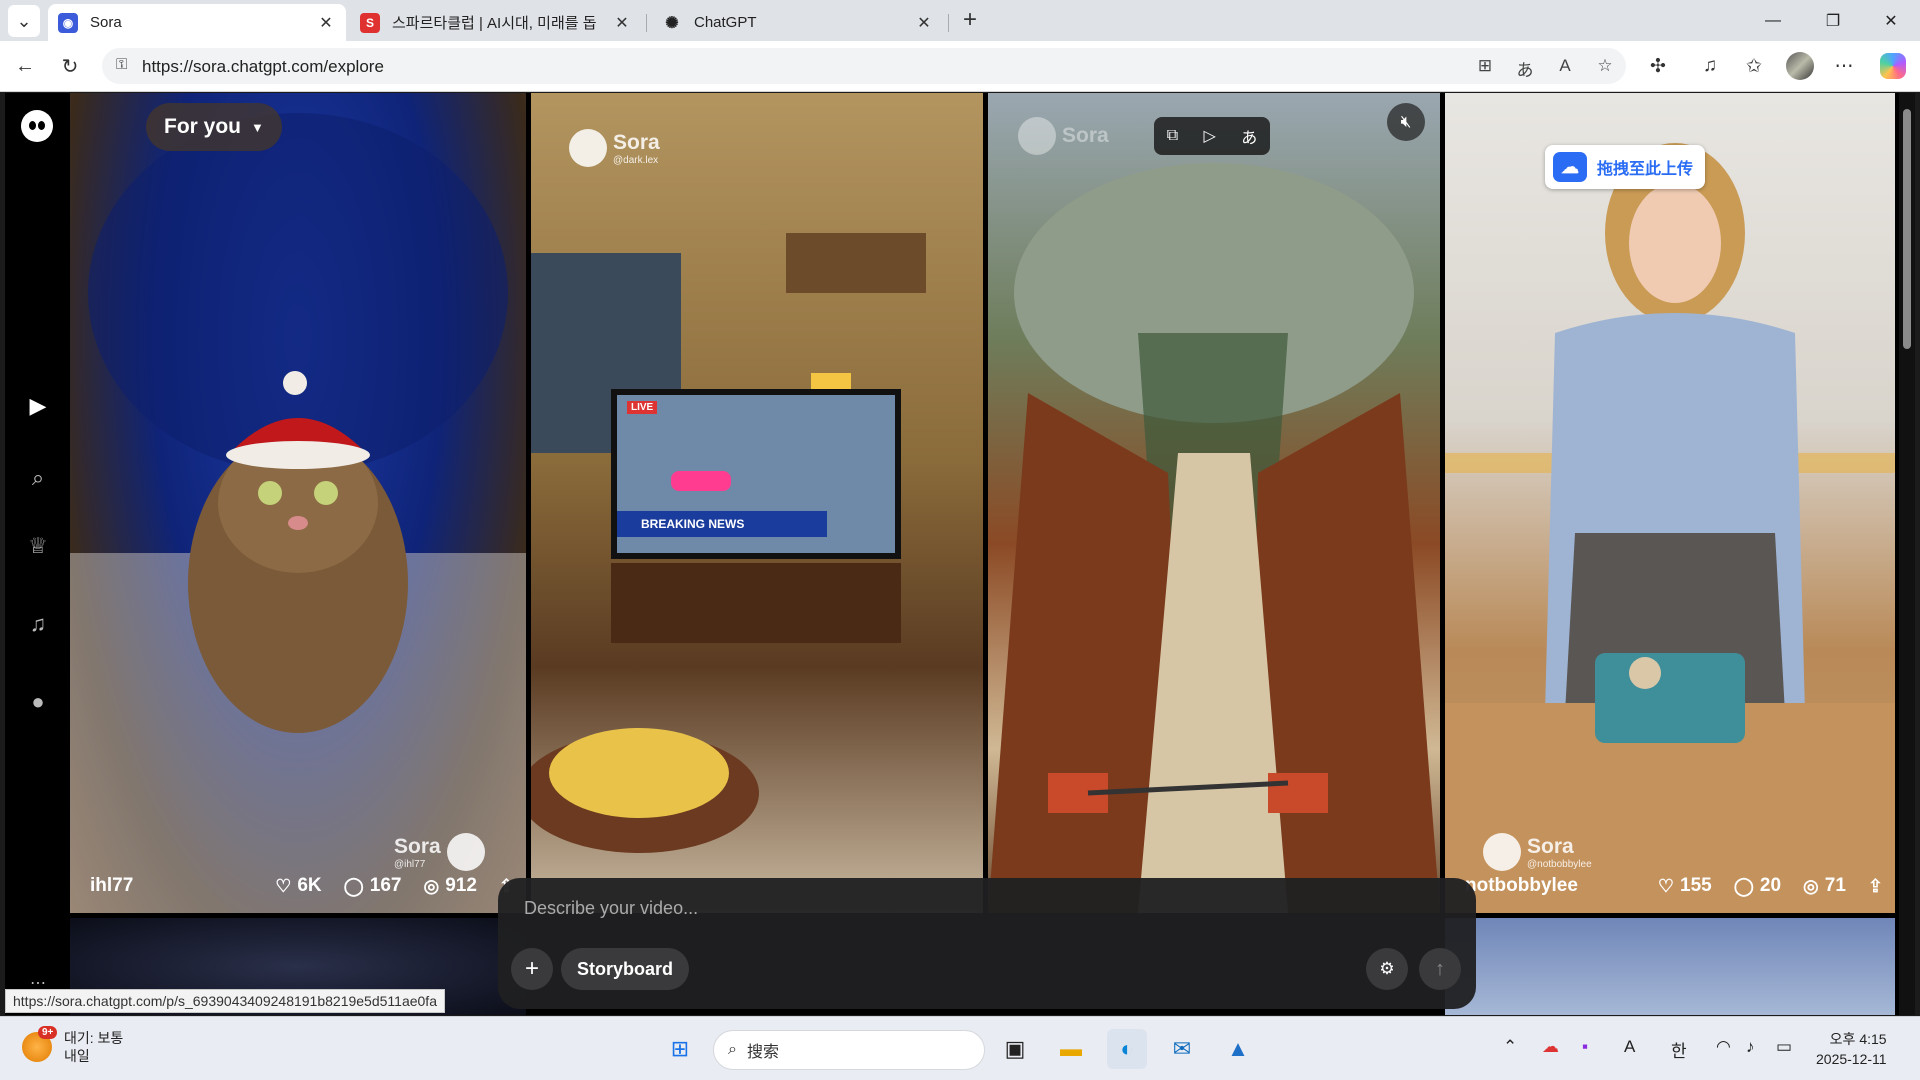 This screenshot has height=1080, width=1920. I want to click on search-icon: ⌕, so click(38, 478).